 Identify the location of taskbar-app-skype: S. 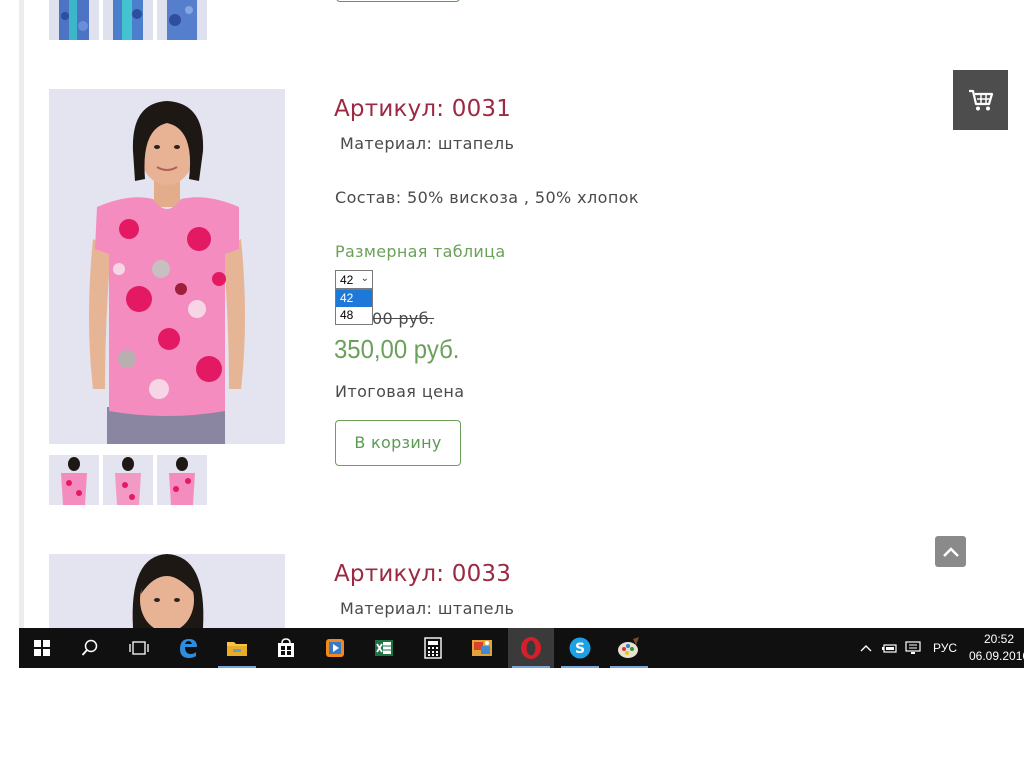
(580, 648).